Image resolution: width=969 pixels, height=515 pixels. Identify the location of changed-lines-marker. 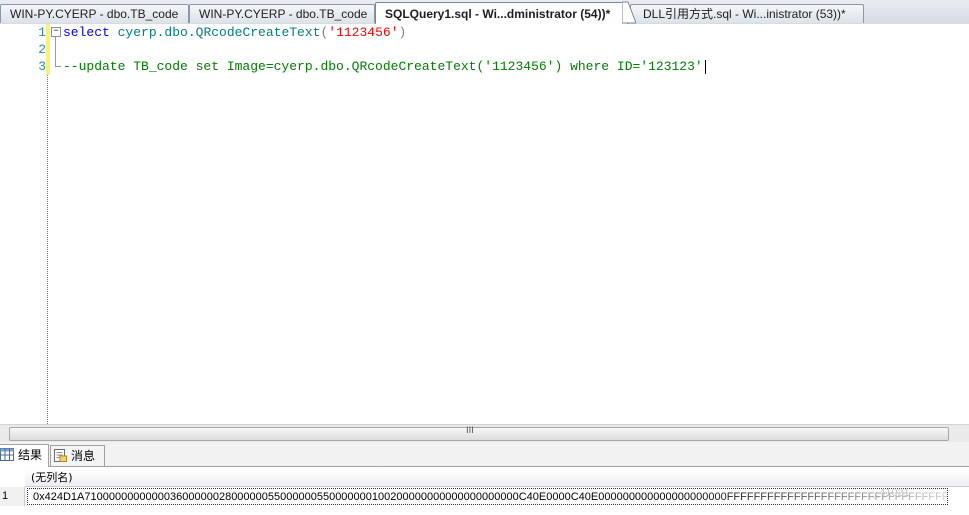
(48, 49).